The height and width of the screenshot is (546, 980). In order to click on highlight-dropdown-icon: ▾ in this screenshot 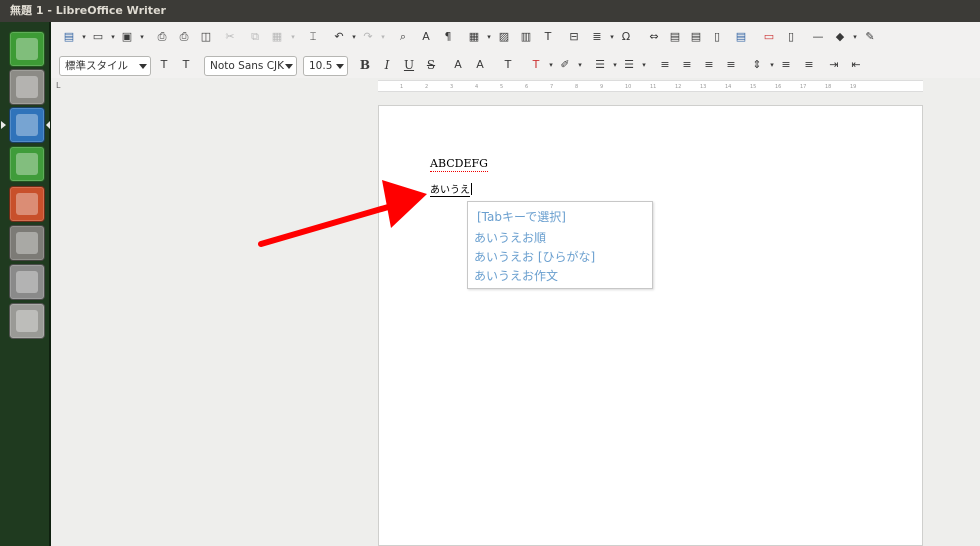, I will do `click(580, 65)`.